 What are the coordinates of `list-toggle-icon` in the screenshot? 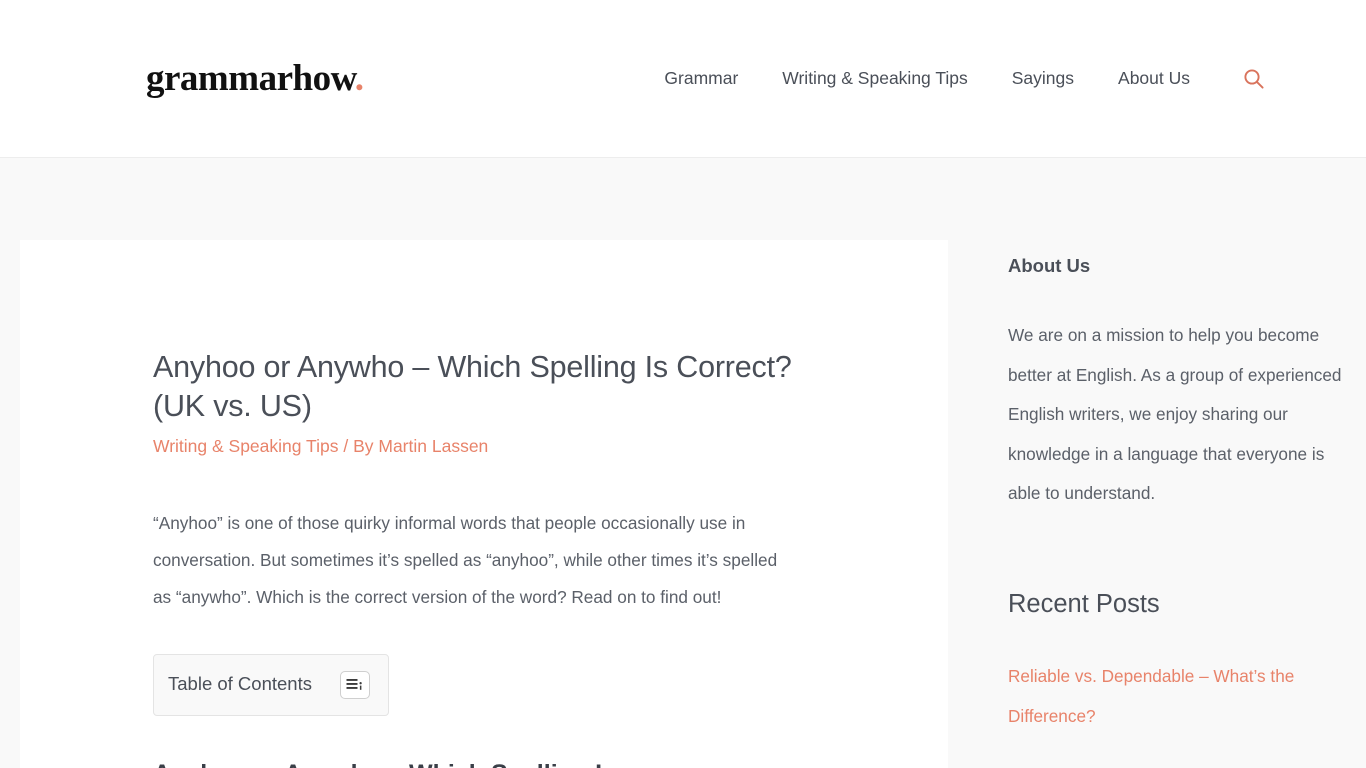 It's located at (354, 684).